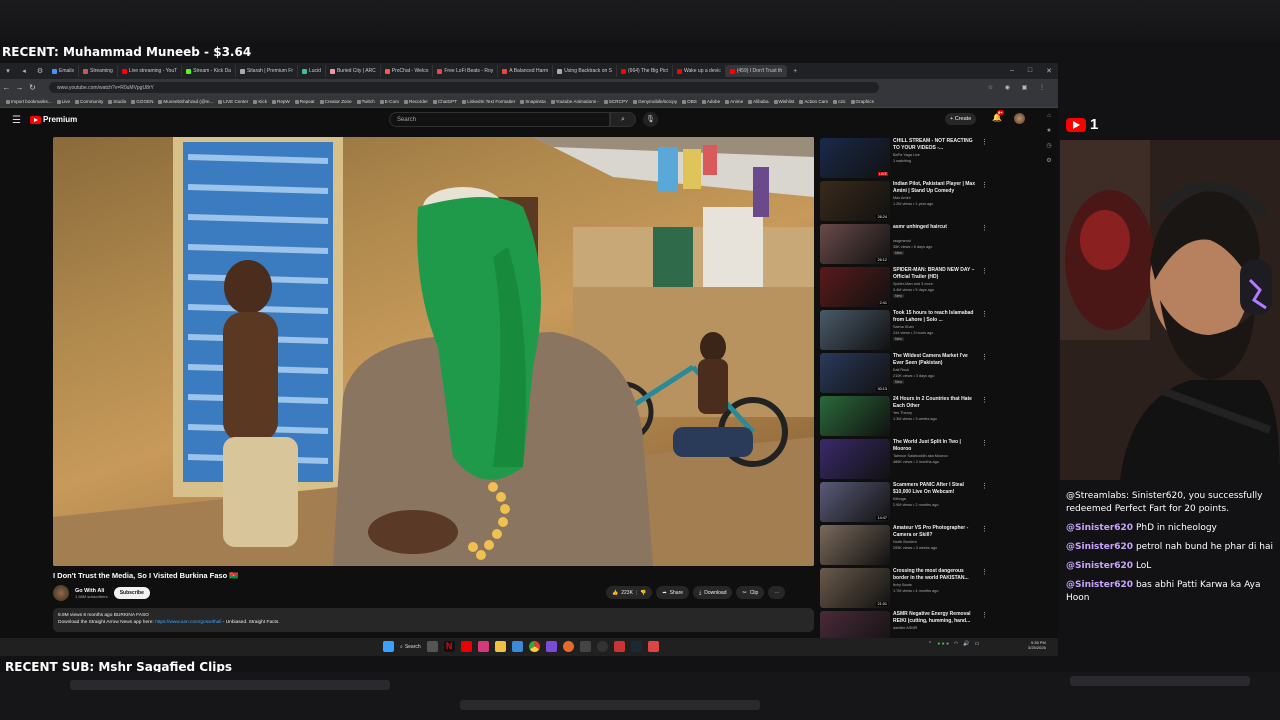 The width and height of the screenshot is (1280, 720). Describe the element at coordinates (855, 588) in the screenshot. I see `recommendation-thumbnail: 21:01` at that location.